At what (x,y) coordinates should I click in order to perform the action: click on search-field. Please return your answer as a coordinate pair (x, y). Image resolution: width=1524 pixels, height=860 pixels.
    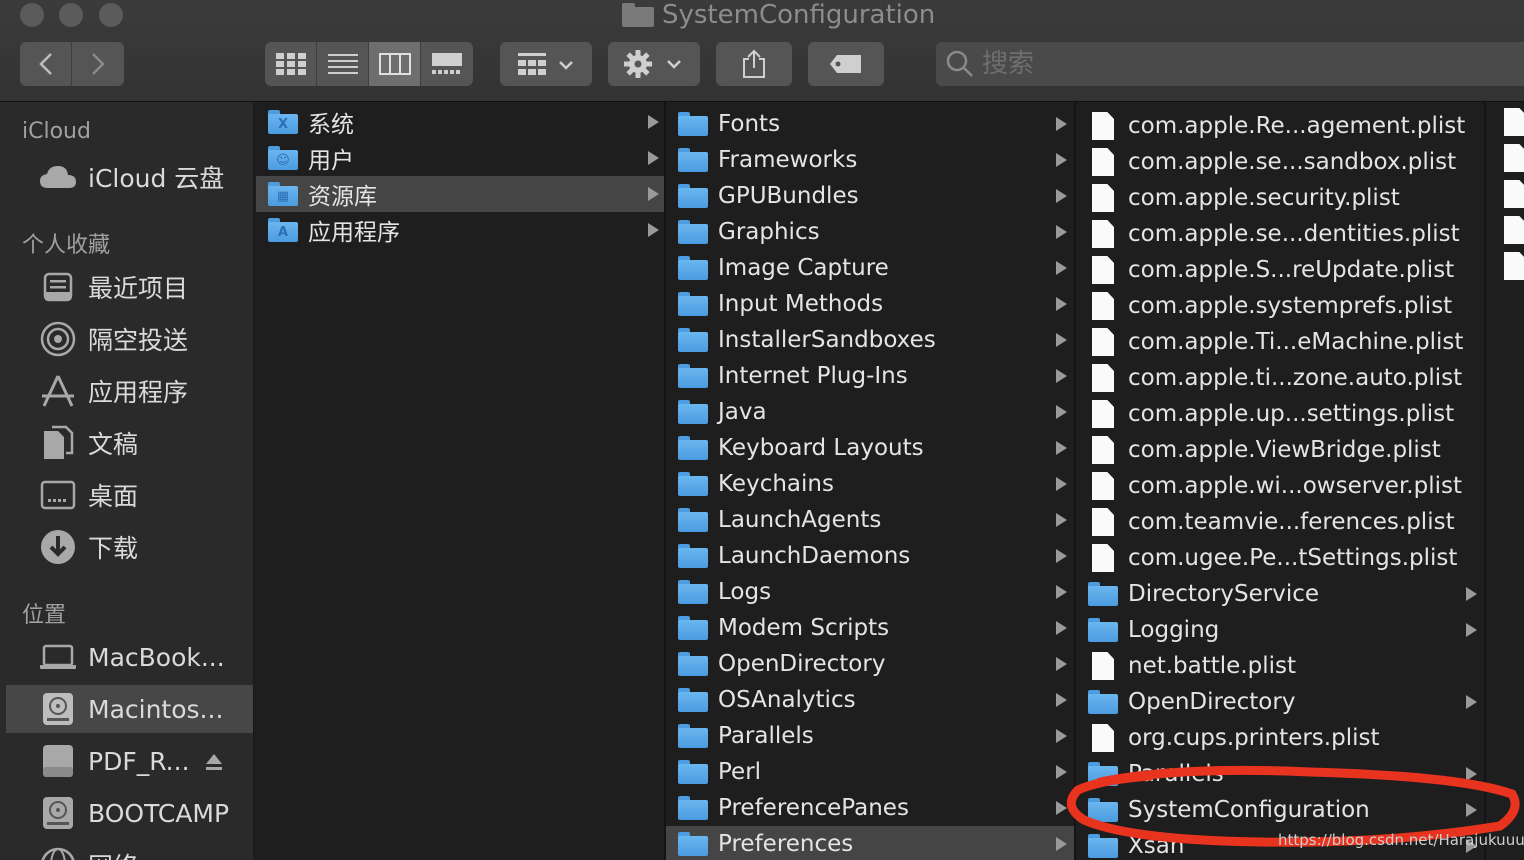
    Looking at the image, I should click on (1230, 64).